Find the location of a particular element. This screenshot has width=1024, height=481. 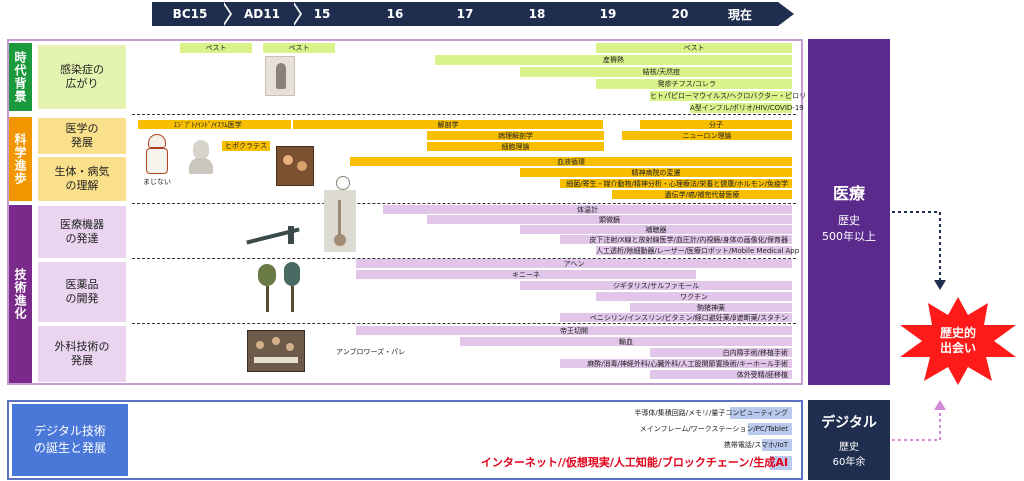

thermometer-base is located at coordinates (340, 240).